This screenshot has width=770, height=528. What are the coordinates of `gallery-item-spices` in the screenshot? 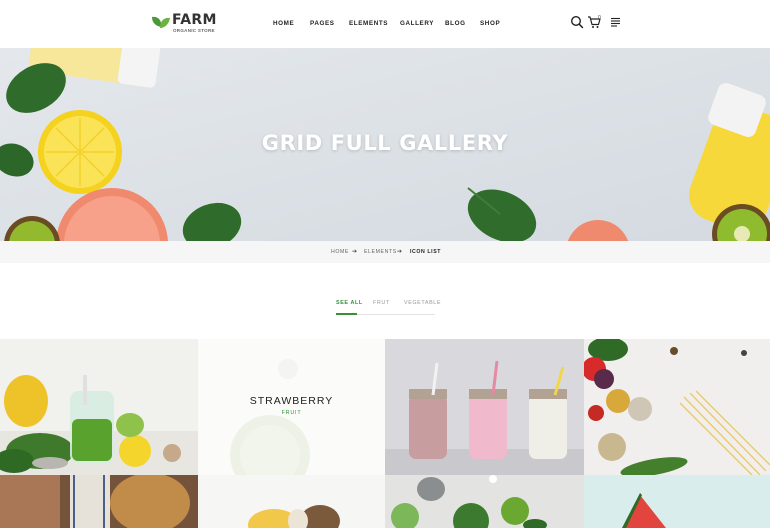 It's located at (677, 407).